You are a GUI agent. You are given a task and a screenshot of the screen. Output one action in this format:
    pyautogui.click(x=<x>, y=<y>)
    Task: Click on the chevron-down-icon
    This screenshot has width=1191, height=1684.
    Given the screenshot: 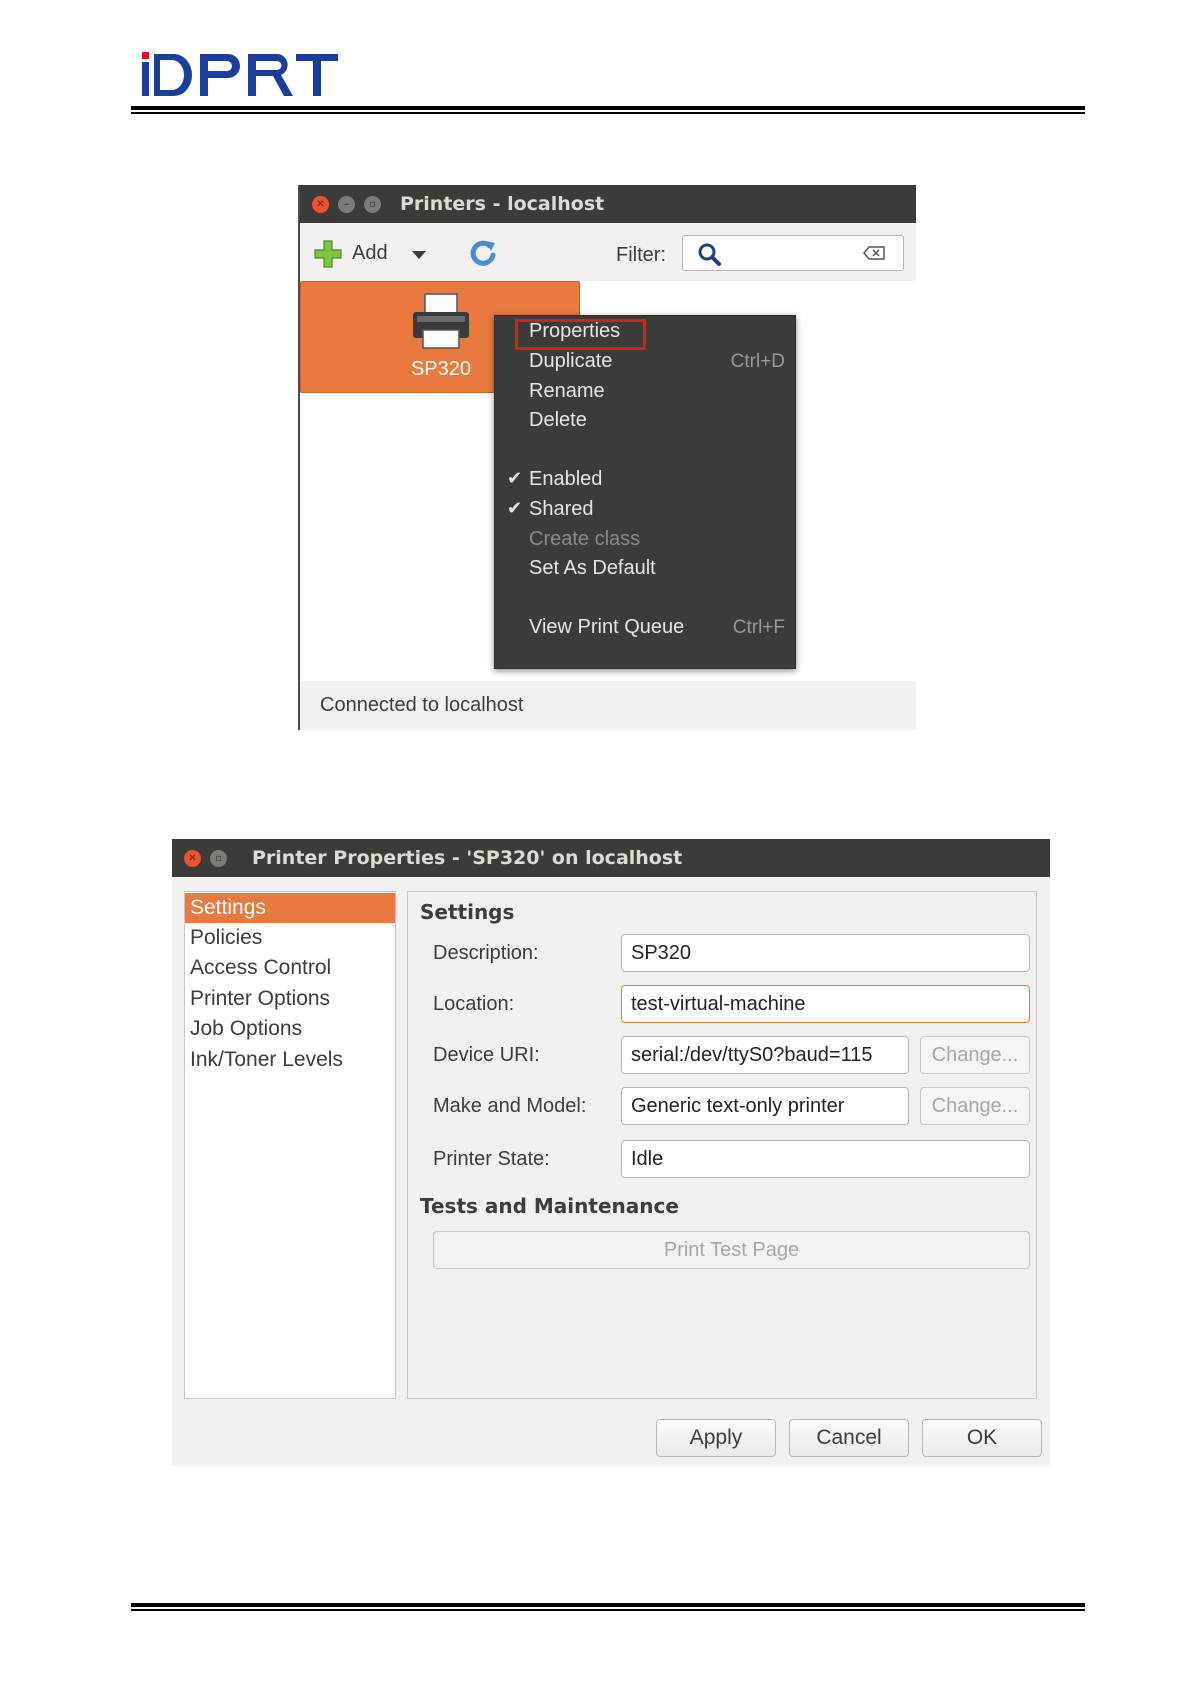 What is the action you would take?
    pyautogui.click(x=419, y=255)
    